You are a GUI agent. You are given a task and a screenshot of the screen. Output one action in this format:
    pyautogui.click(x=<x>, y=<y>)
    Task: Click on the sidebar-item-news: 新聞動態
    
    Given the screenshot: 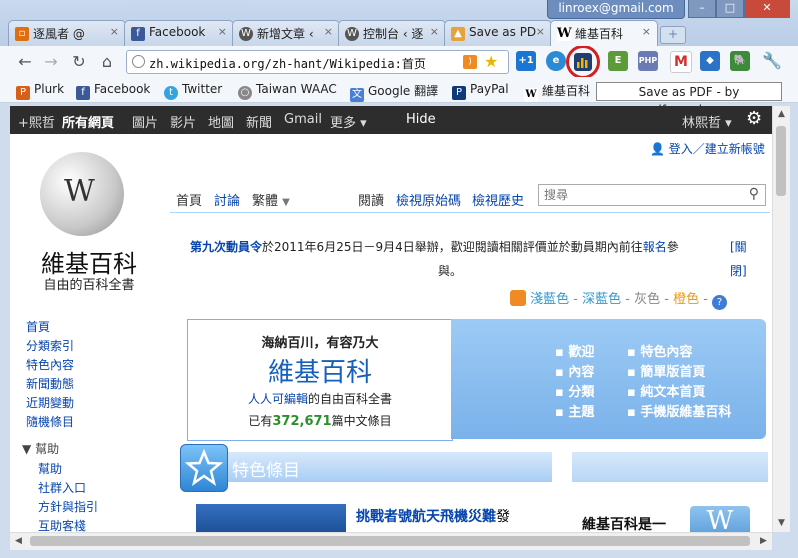 What is the action you would take?
    pyautogui.click(x=50, y=383)
    